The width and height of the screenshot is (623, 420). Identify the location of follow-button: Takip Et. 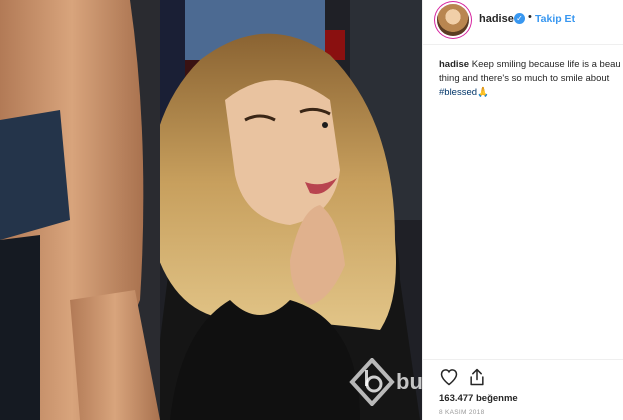
(555, 19).